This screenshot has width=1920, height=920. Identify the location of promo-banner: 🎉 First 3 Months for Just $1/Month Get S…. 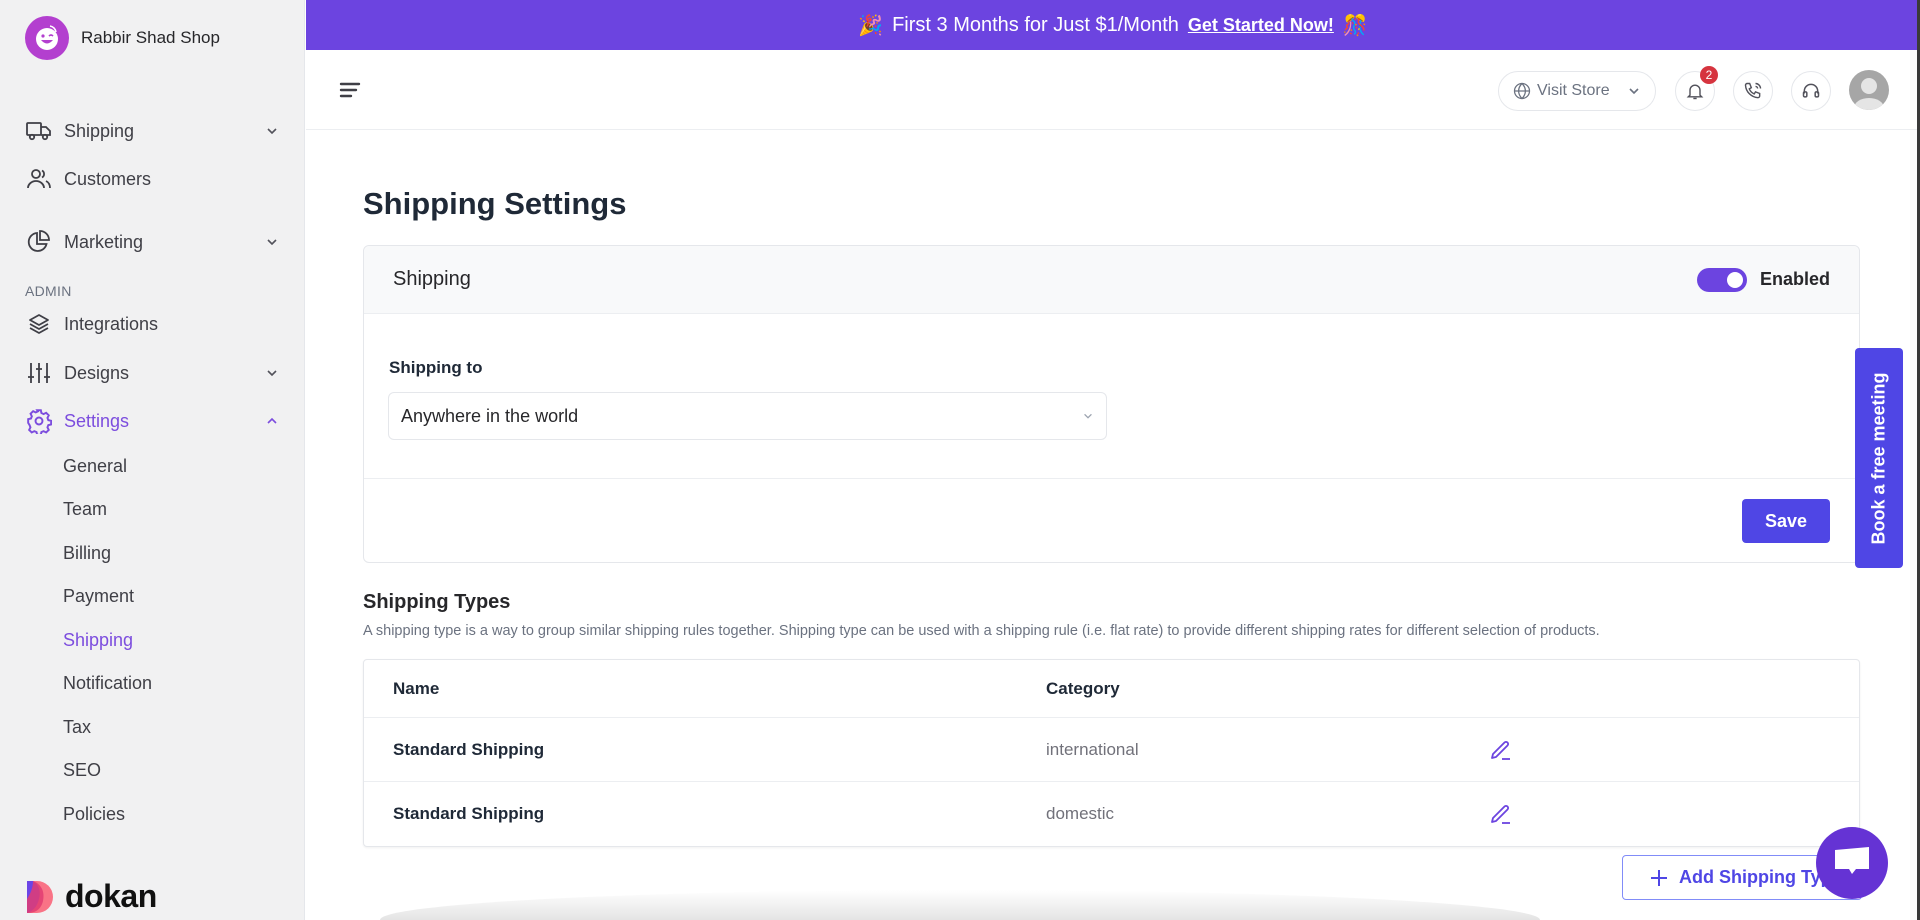
(1113, 25).